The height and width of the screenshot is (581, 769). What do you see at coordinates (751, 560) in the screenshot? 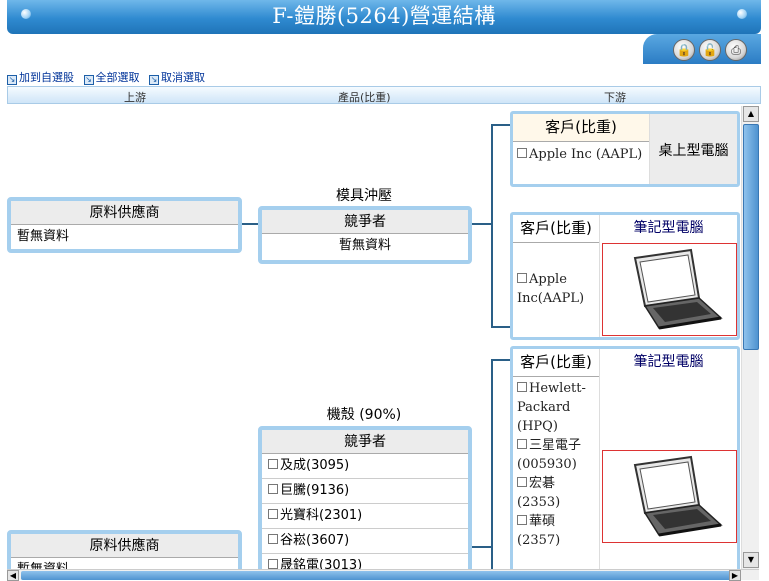
I see `scroll-down-icon: ▼` at bounding box center [751, 560].